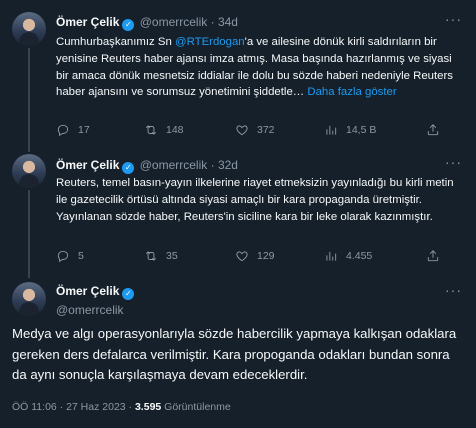  Describe the element at coordinates (266, 130) in the screenshot. I see `like-count: 372` at that location.